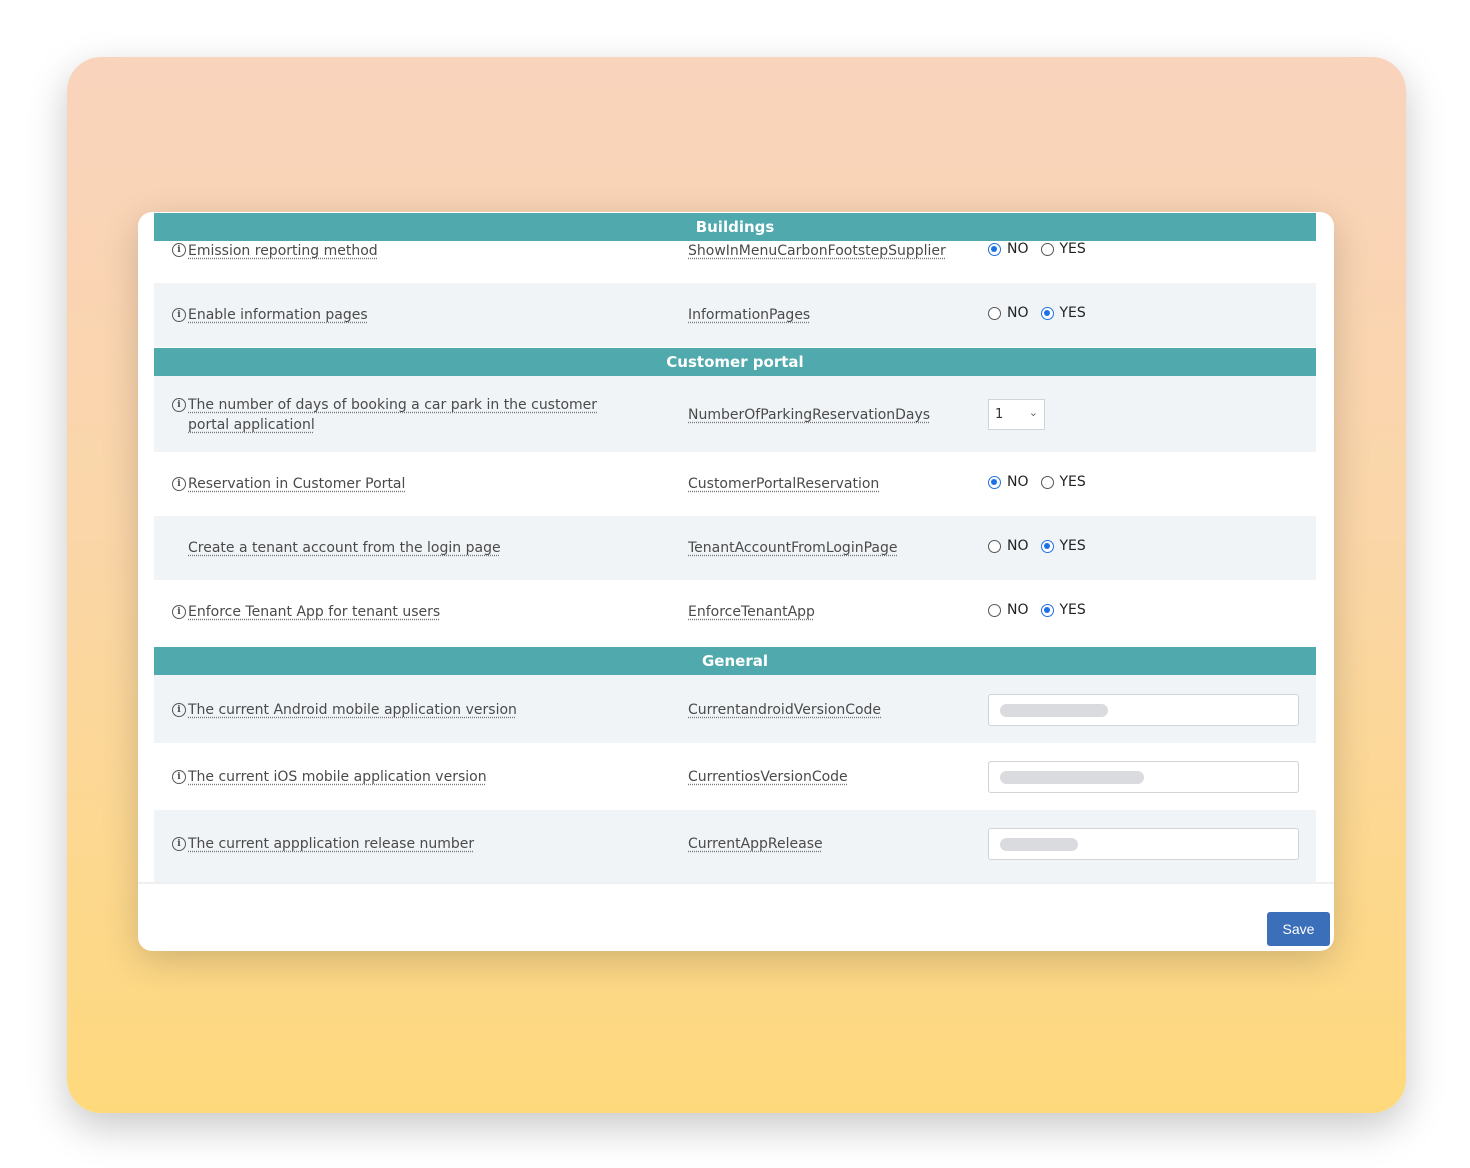  Describe the element at coordinates (736, 883) in the screenshot. I see `footer-divider` at that location.